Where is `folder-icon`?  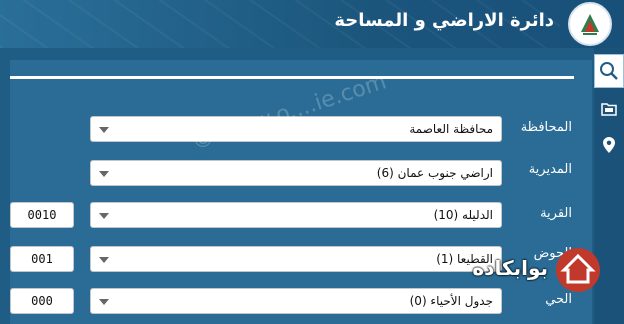
folder-icon is located at coordinates (609, 109).